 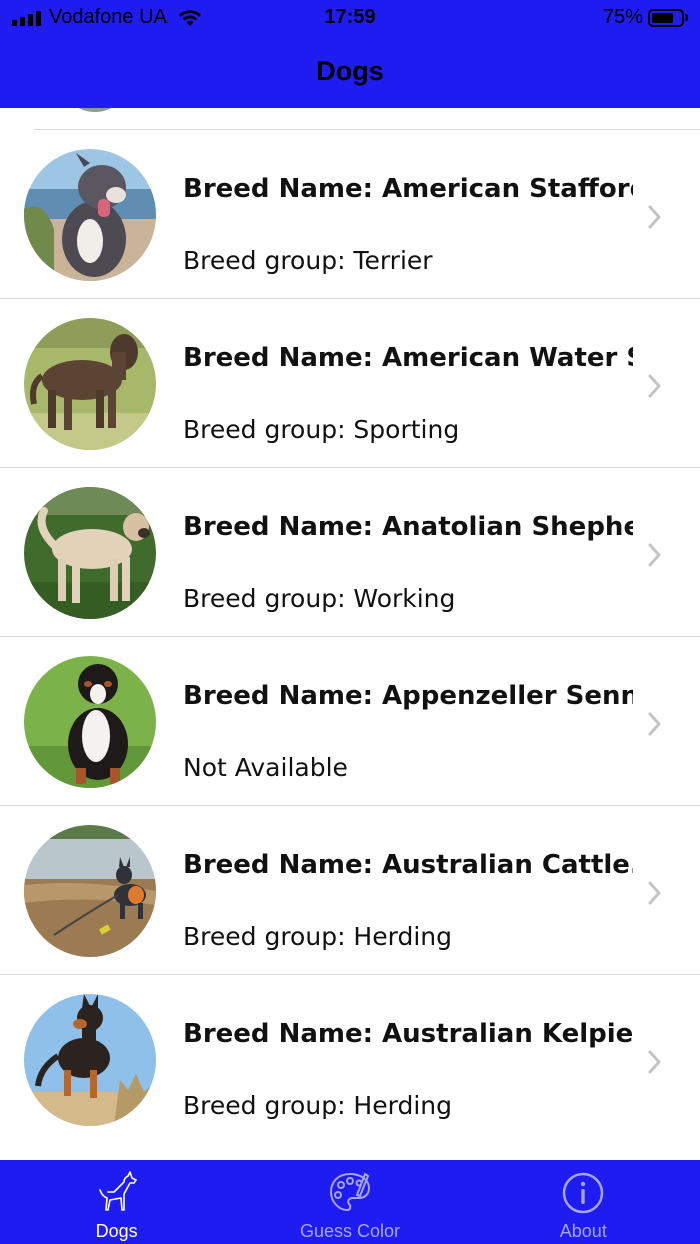 What do you see at coordinates (662, 17) in the screenshot?
I see `battery-level` at bounding box center [662, 17].